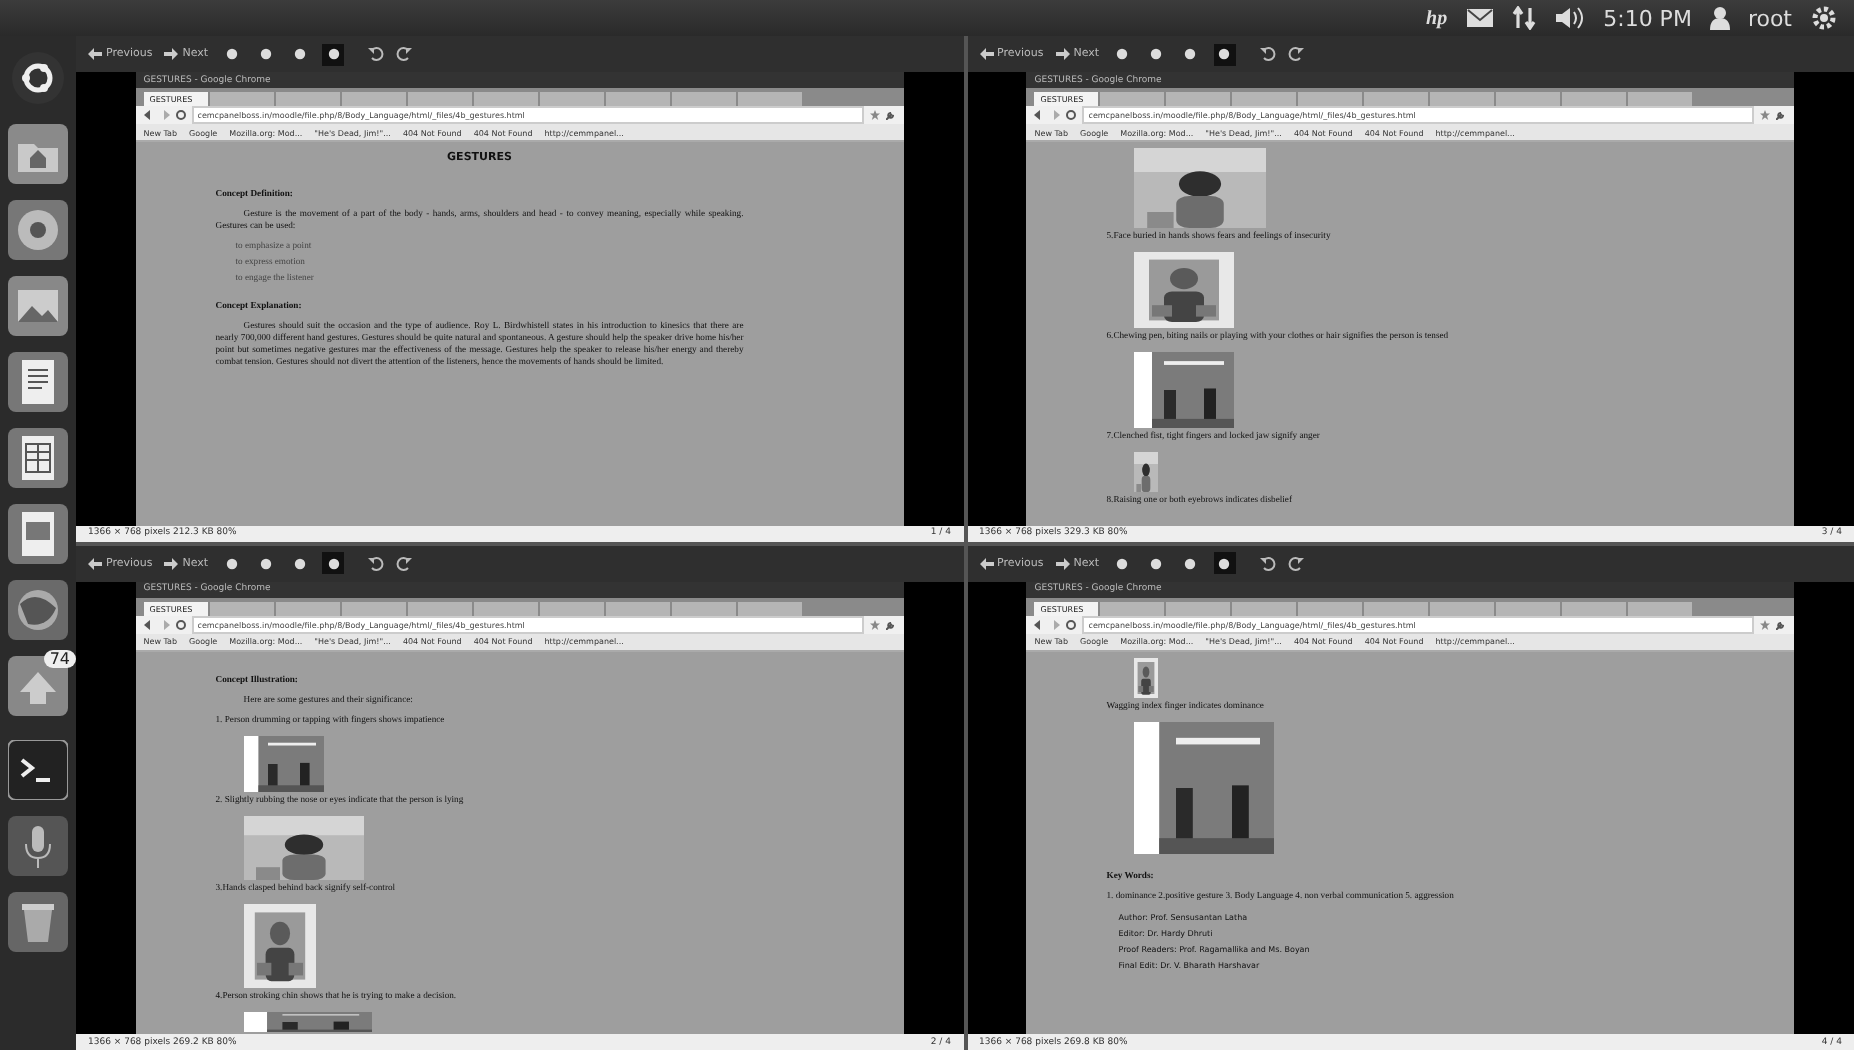 The width and height of the screenshot is (1854, 1050). I want to click on volume-icon, so click(1569, 18).